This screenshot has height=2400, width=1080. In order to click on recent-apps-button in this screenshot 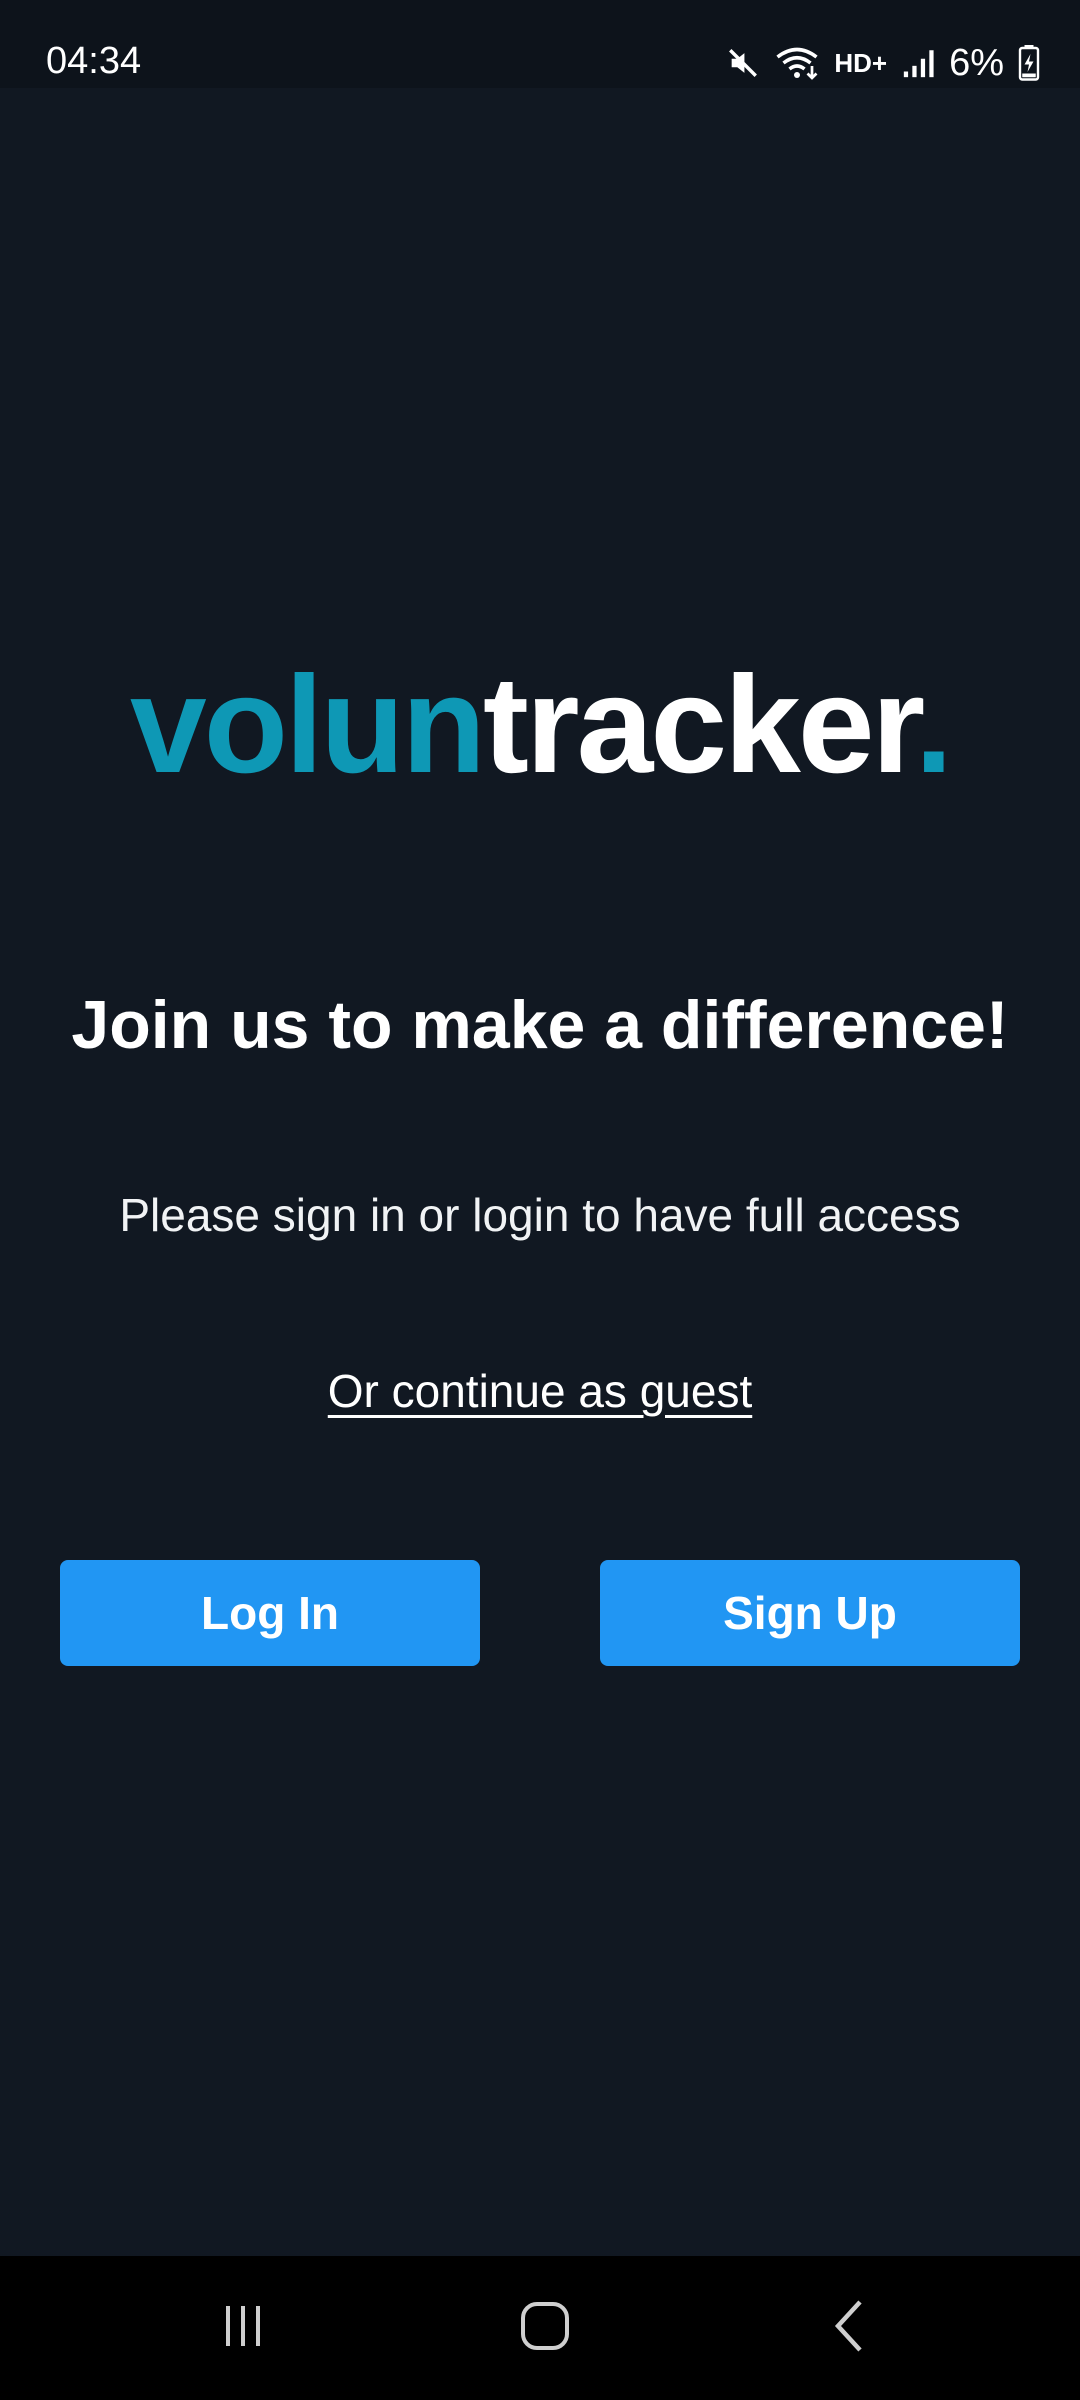, I will do `click(243, 2328)`.